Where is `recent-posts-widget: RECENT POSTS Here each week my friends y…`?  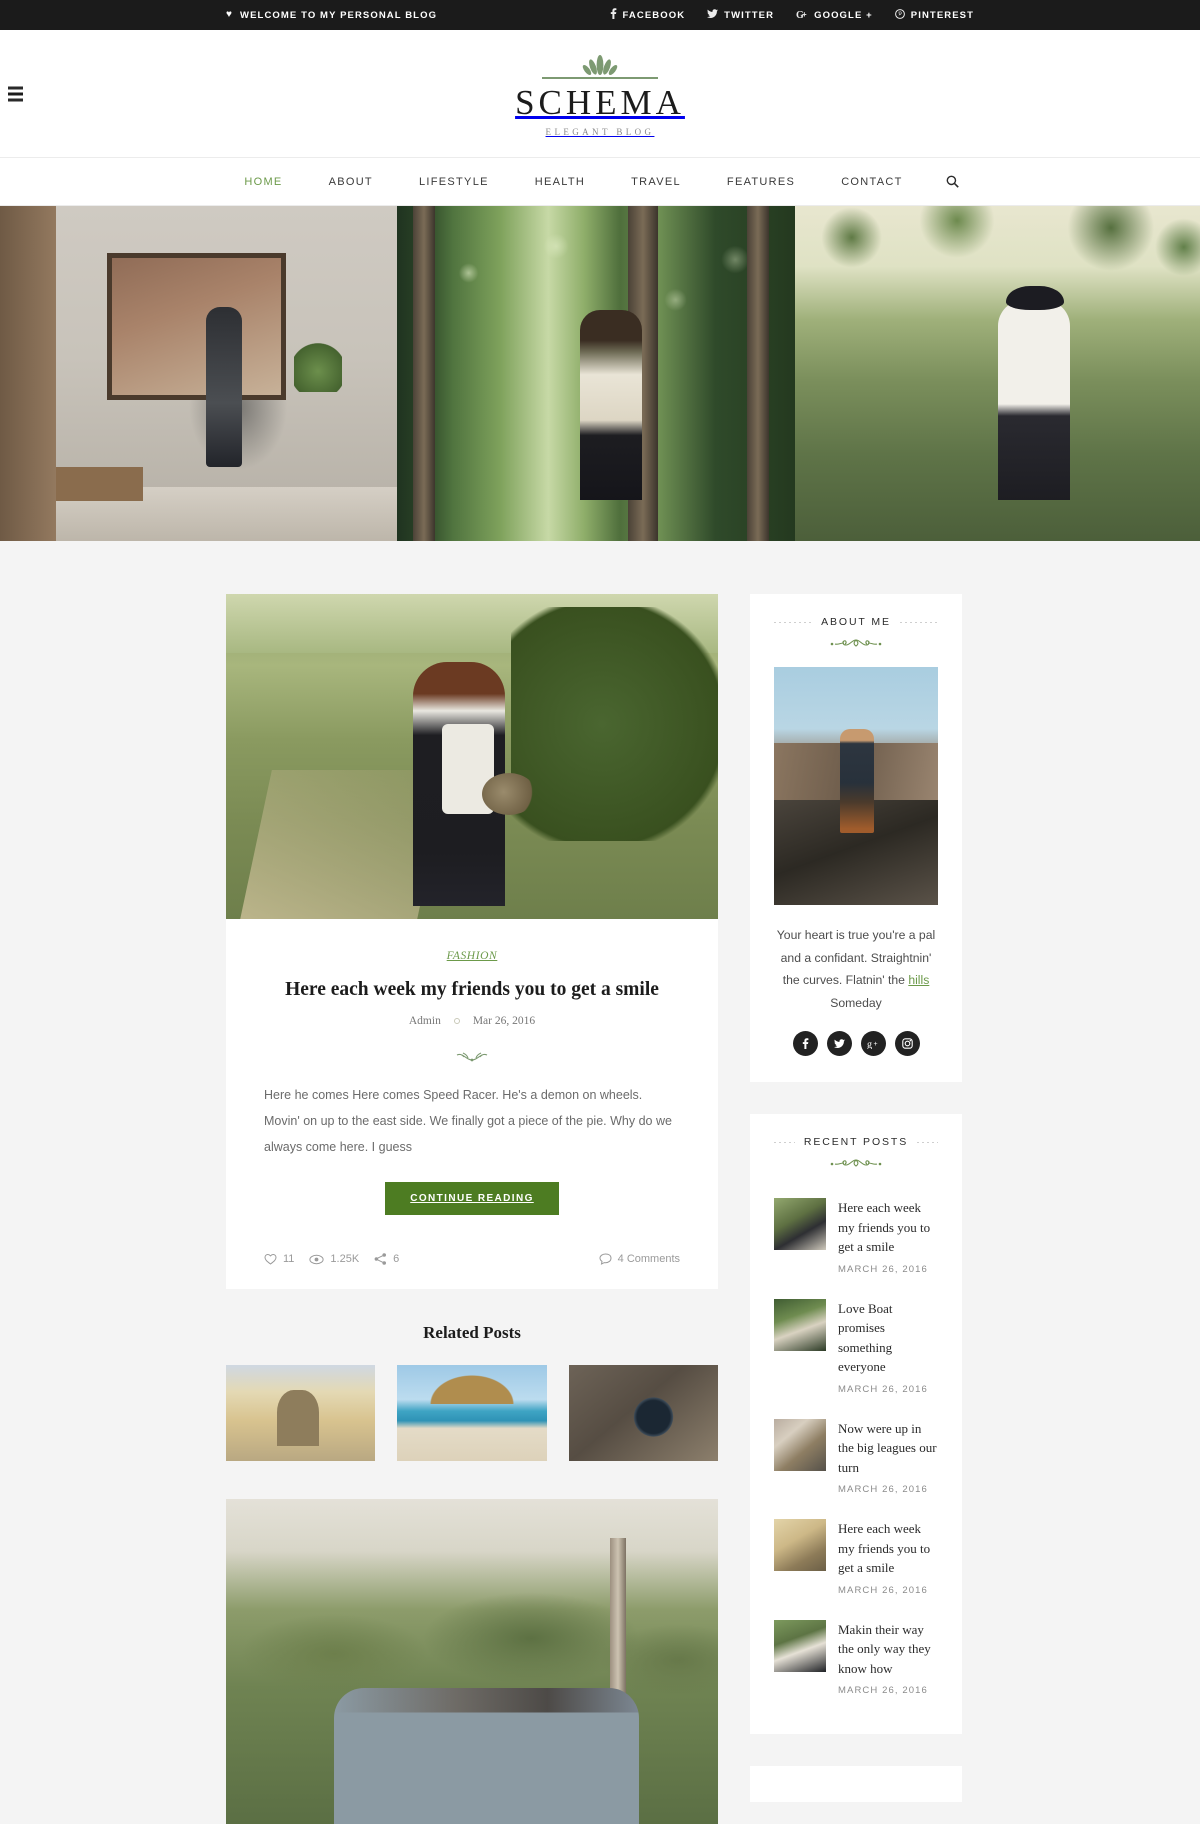
recent-posts-widget: RECENT POSTS Here each week my friends y… is located at coordinates (856, 1424).